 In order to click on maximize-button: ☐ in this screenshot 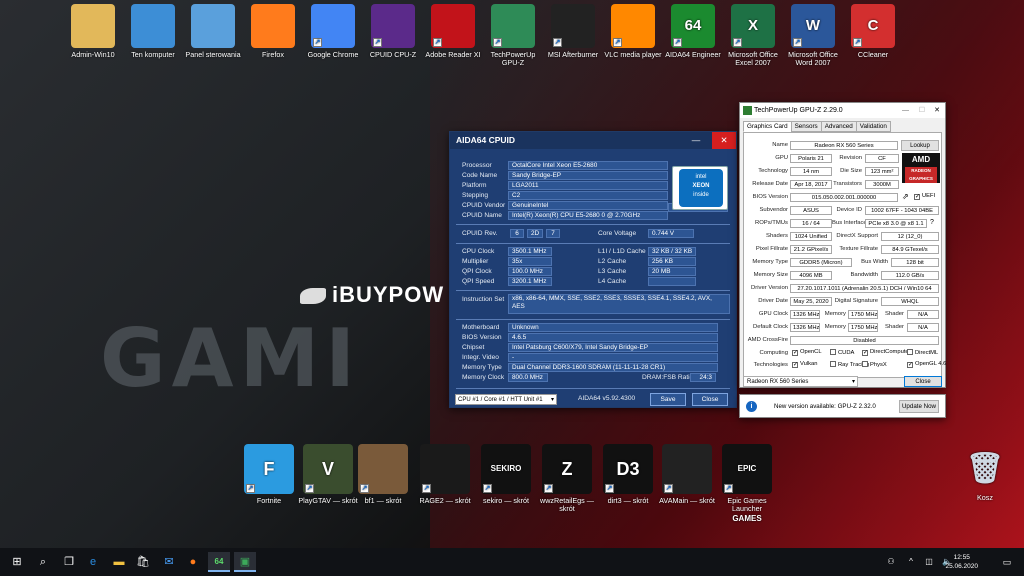, I will do `click(922, 110)`.